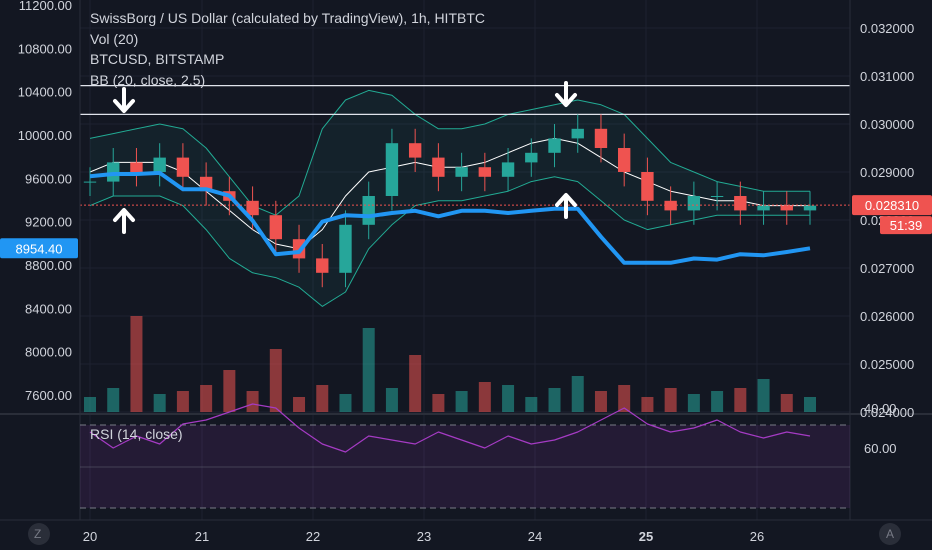 The height and width of the screenshot is (550, 932). What do you see at coordinates (90, 536) in the screenshot?
I see `x-axis-tick-label: 20` at bounding box center [90, 536].